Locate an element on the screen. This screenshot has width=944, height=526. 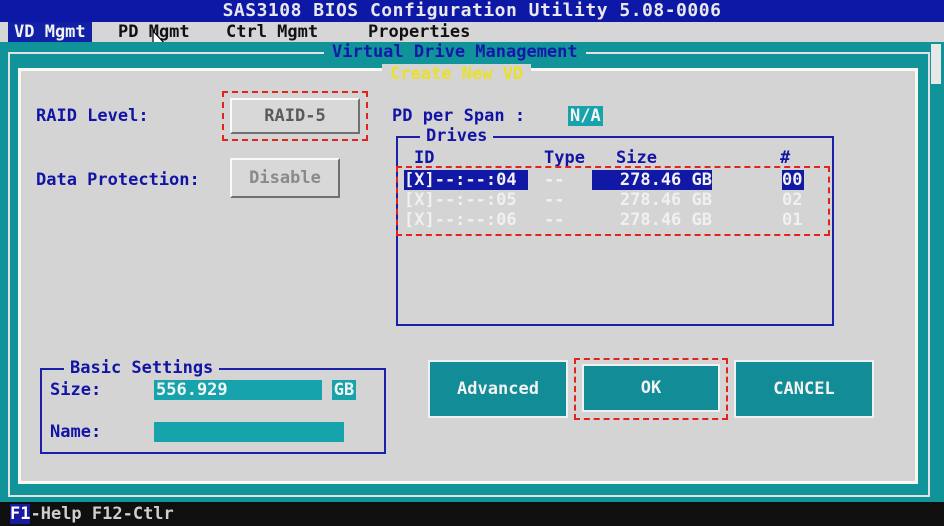
menu-vd-mgmt: VD Mgmt is located at coordinates (50, 32).